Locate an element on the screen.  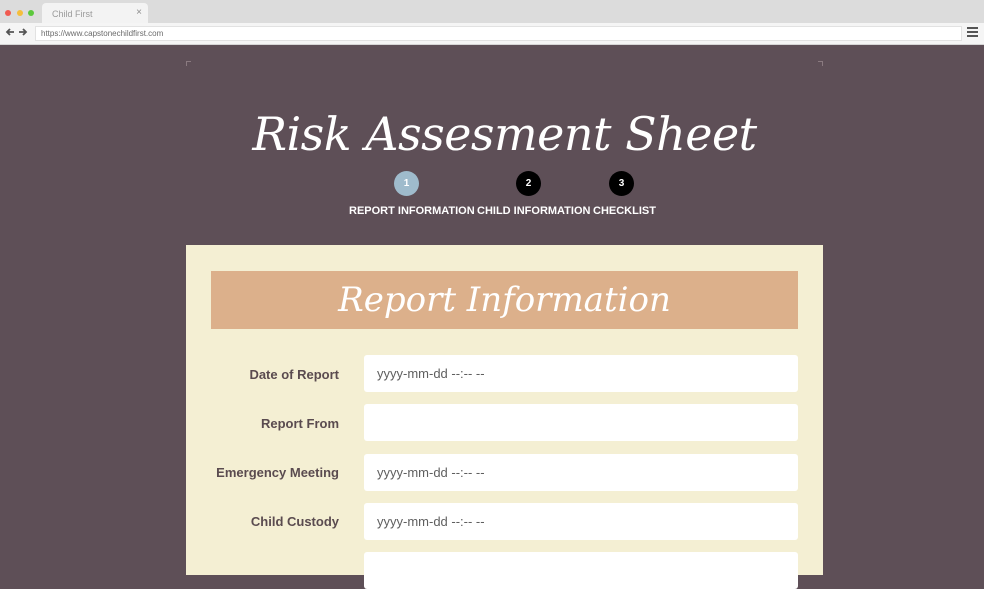
address-bar: https://www.capstonechildfirst.com is located at coordinates (492, 34).